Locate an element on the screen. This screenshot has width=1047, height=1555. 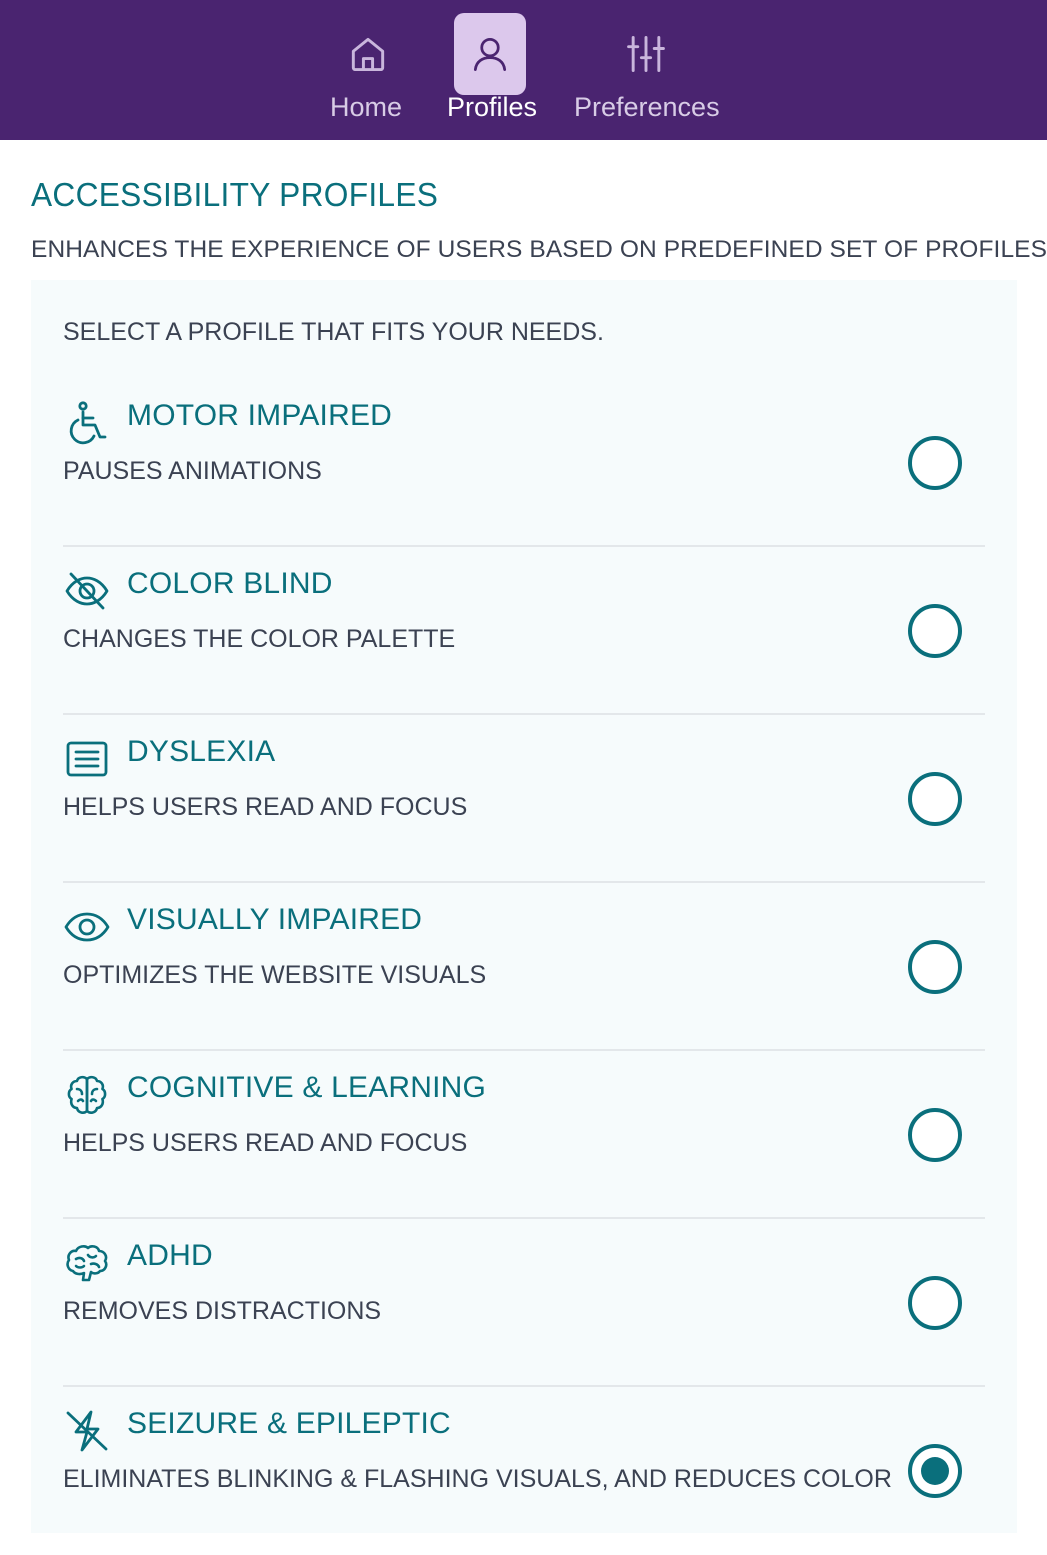
tab-preferences: Preferences is located at coordinates (647, 70).